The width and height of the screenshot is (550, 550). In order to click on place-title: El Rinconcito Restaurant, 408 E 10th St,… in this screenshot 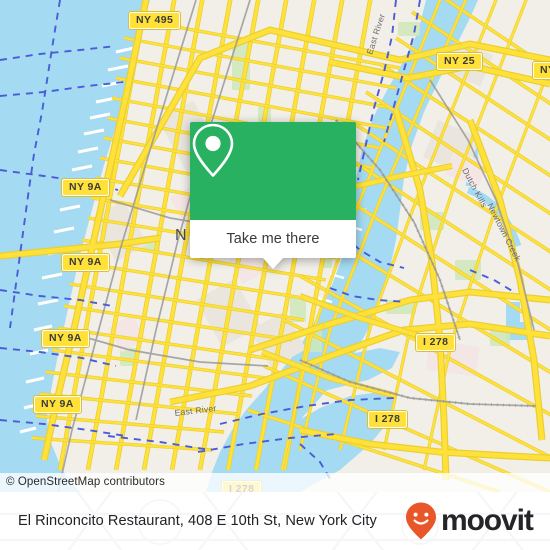, I will do `click(197, 521)`.